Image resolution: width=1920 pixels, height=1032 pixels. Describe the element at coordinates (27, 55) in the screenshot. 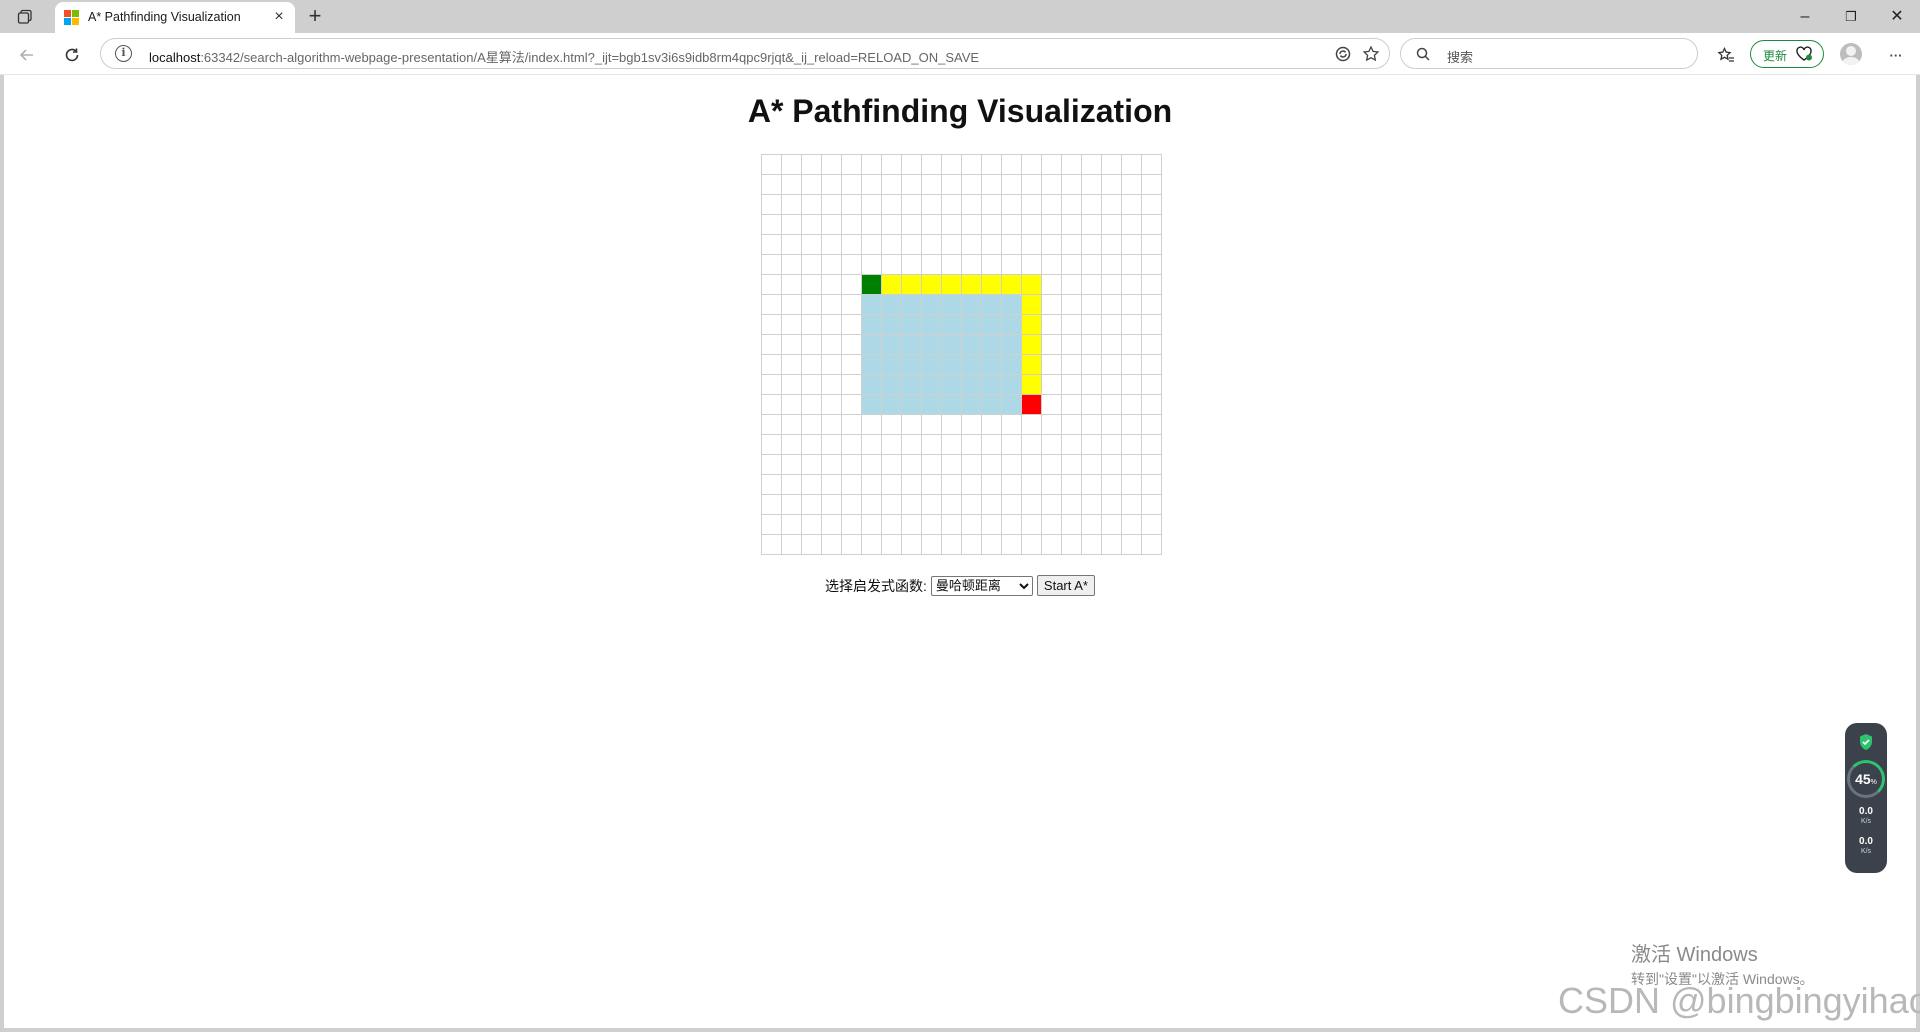

I see `back-icon` at that location.